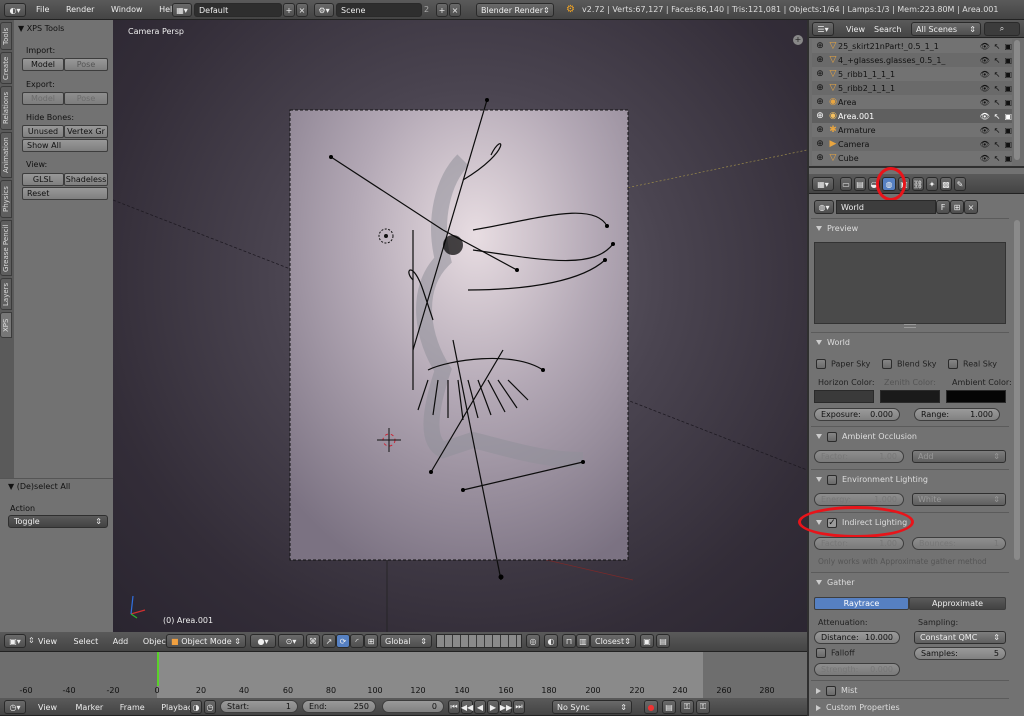 Image resolution: width=1024 pixels, height=716 pixels. What do you see at coordinates (860, 184) in the screenshot?
I see `render-layers-tab-icon: ▤` at bounding box center [860, 184].